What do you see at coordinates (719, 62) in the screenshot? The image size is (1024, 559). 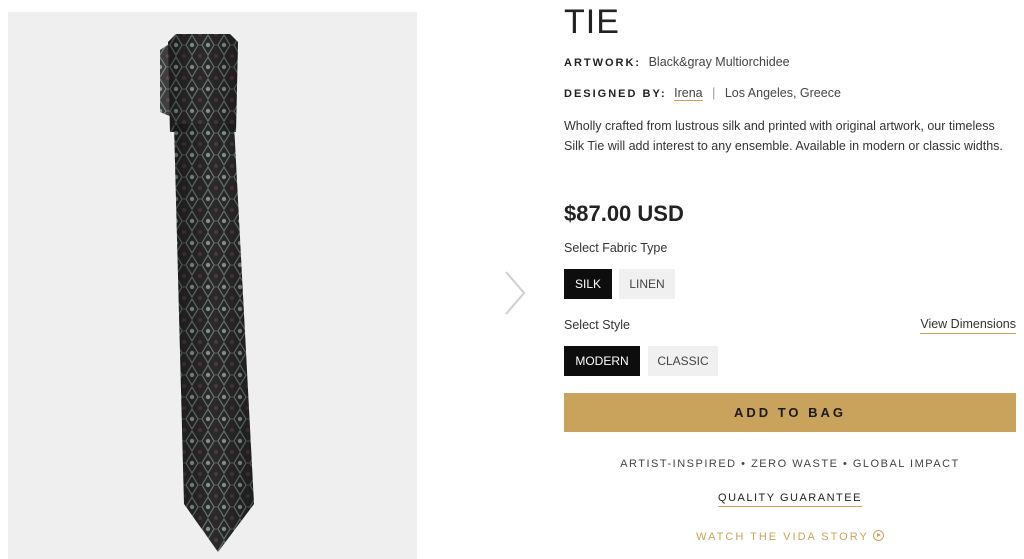 I see `artwork-value: Black&gray Multiorchidee` at bounding box center [719, 62].